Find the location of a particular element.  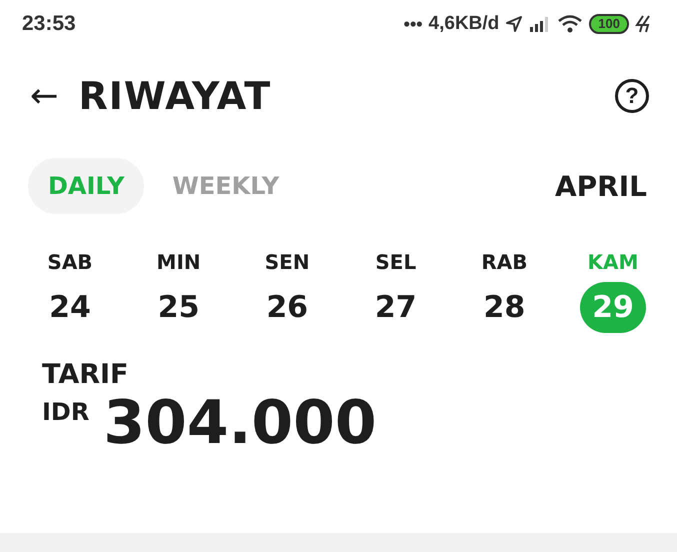

currency-label: IDR is located at coordinates (66, 412).